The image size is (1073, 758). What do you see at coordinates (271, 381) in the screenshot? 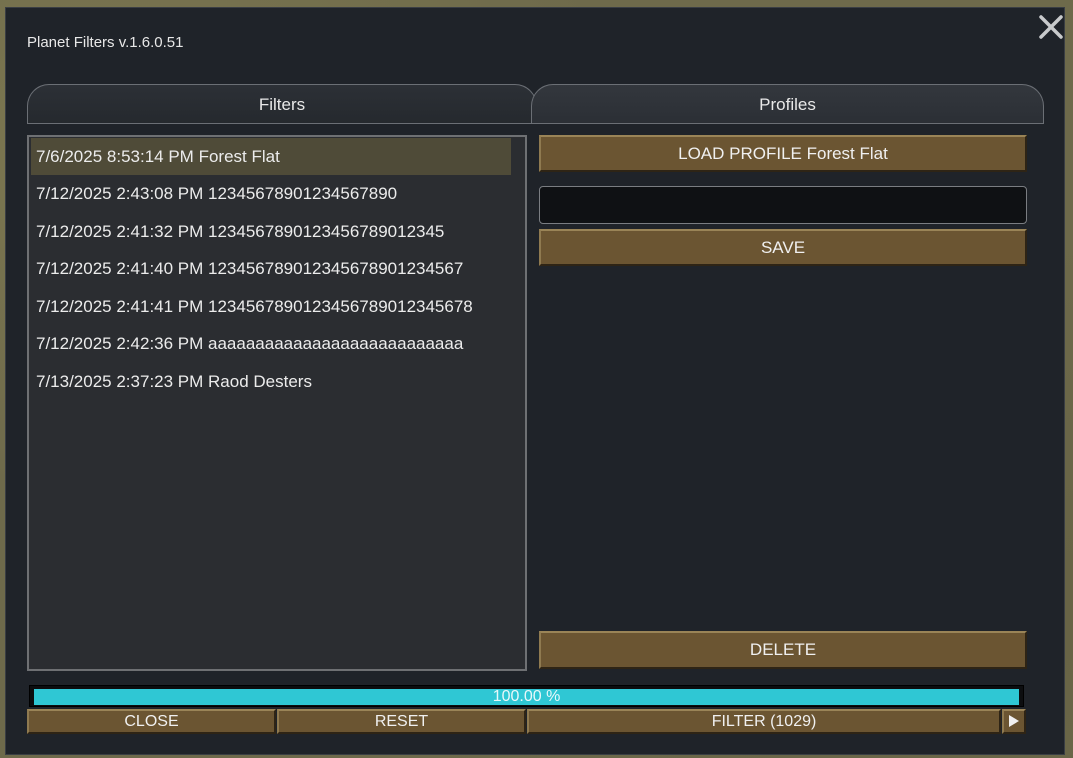
I see `list-item: 7/13/2025 2:37:23 PM Raod Desters` at bounding box center [271, 381].